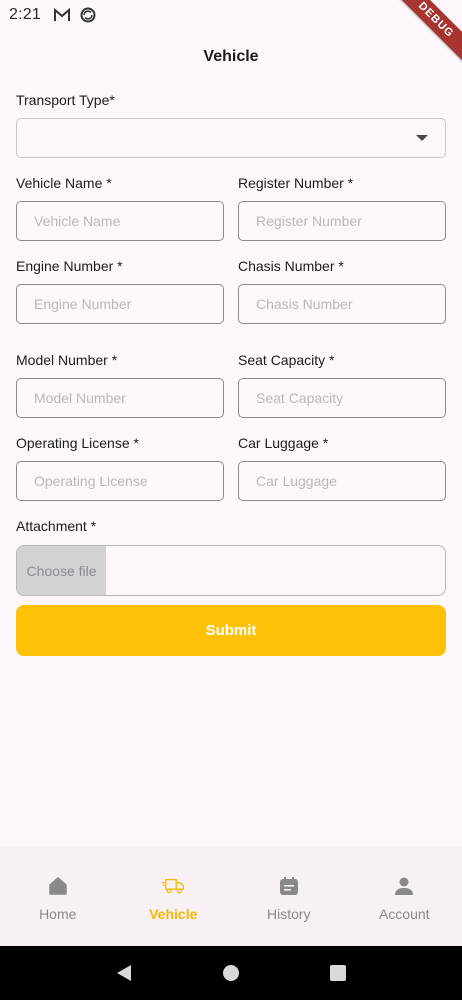 The width and height of the screenshot is (462, 1000). What do you see at coordinates (62, 15) in the screenshot?
I see `gmail-icon` at bounding box center [62, 15].